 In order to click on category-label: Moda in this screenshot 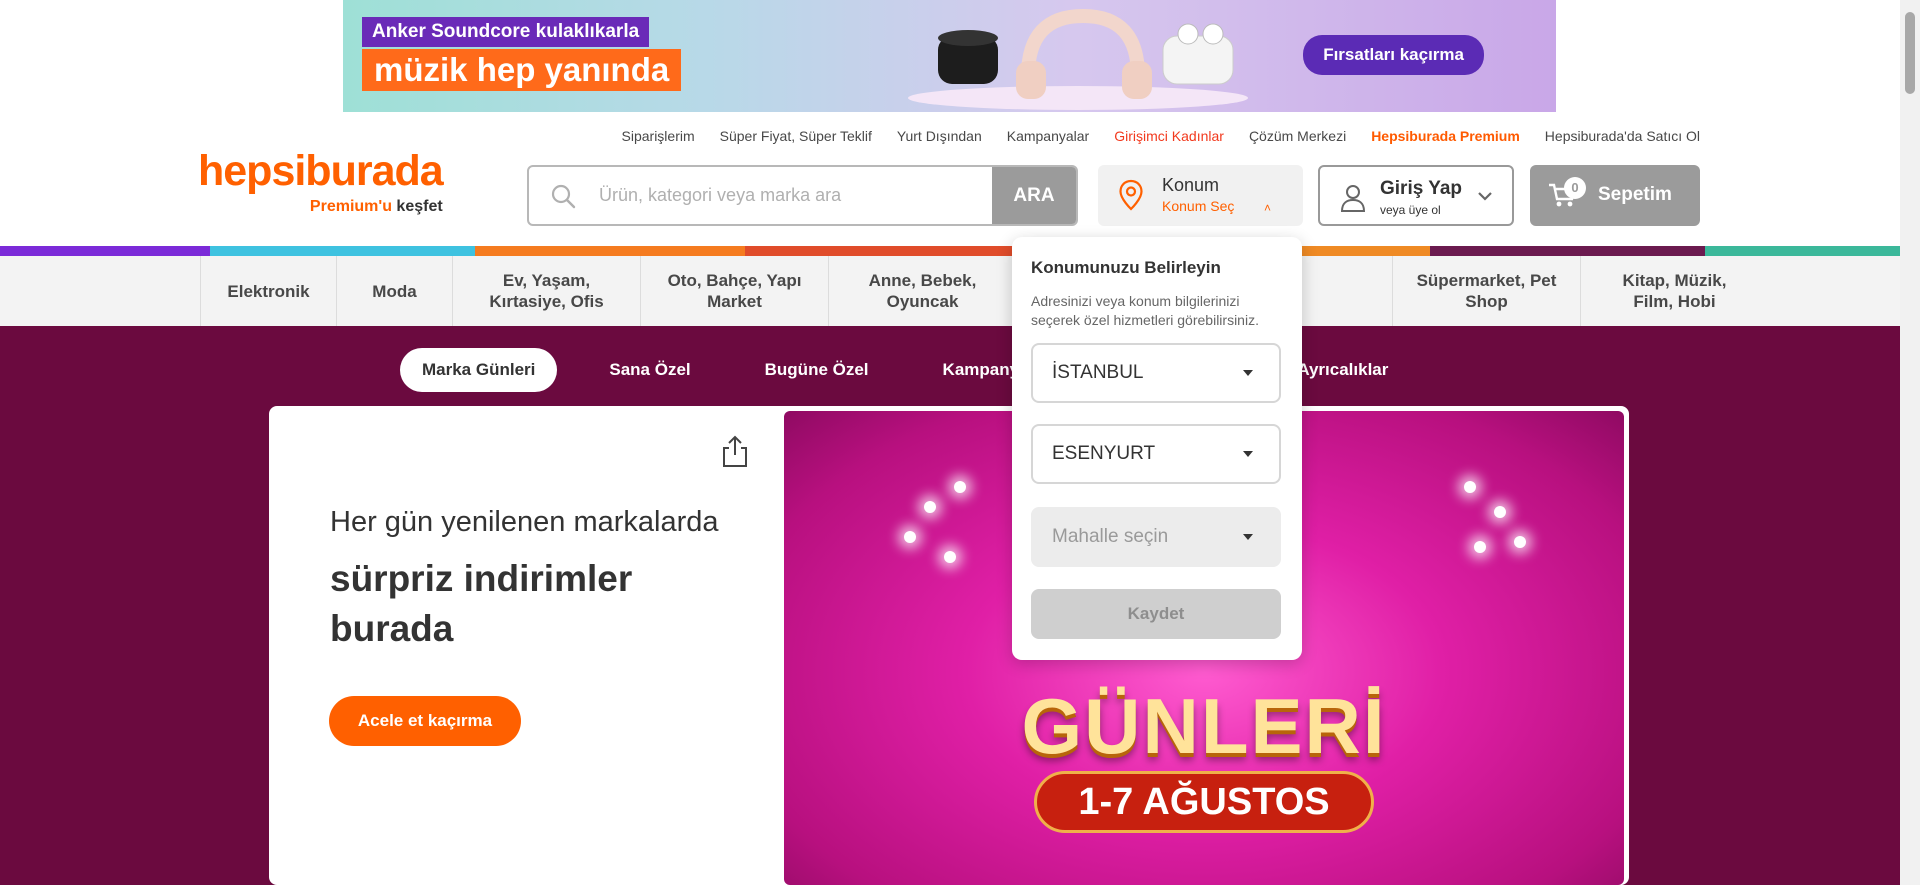, I will do `click(394, 291)`.